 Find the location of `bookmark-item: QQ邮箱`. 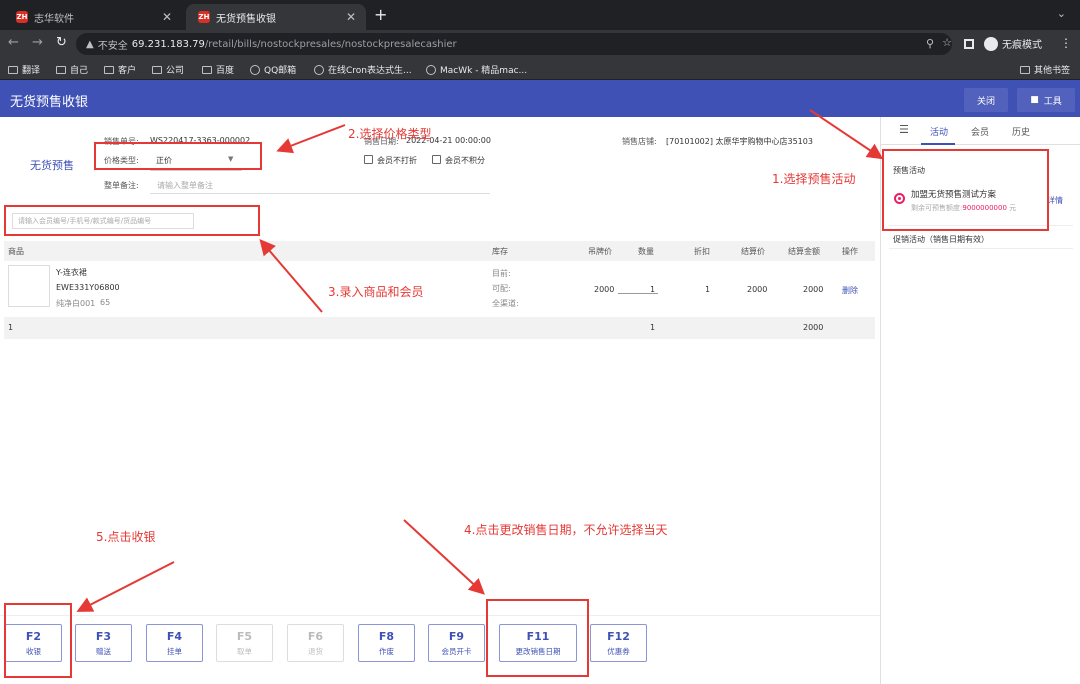

bookmark-item: QQ邮箱 is located at coordinates (273, 69).